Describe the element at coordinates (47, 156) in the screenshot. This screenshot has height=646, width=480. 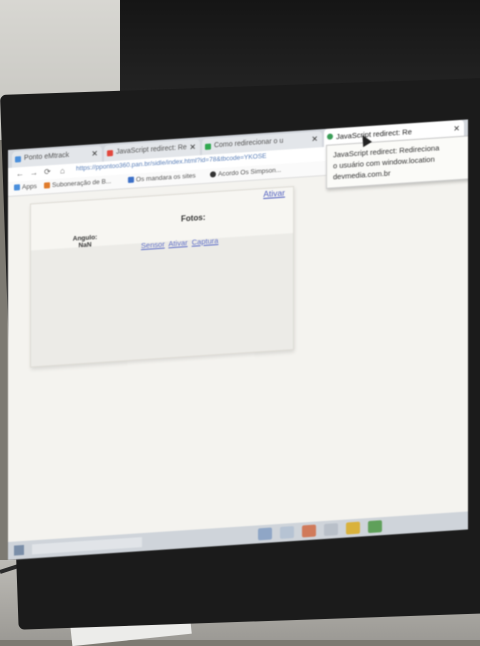
I see `tab-label: Ponto eMtrack` at that location.